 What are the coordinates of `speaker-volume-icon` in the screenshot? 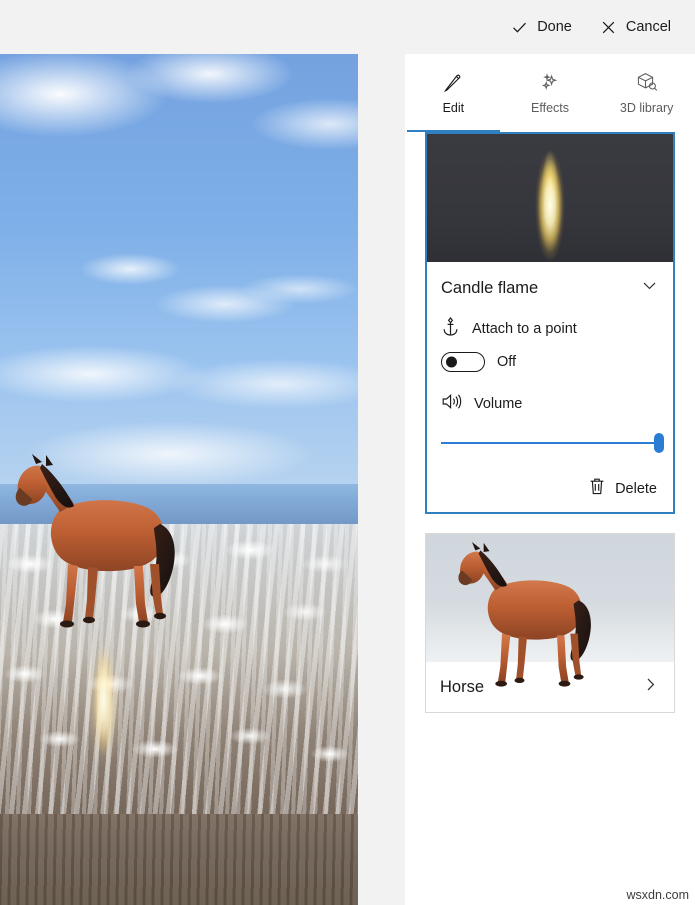 It's located at (451, 404).